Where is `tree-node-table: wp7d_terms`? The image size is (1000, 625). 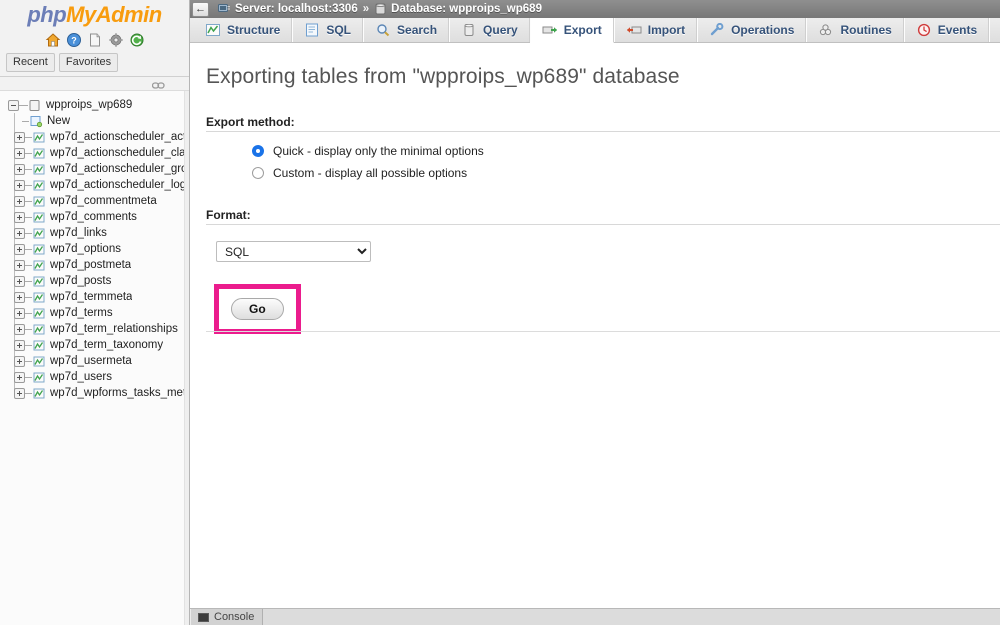
tree-node-table: wp7d_terms is located at coordinates (94, 313).